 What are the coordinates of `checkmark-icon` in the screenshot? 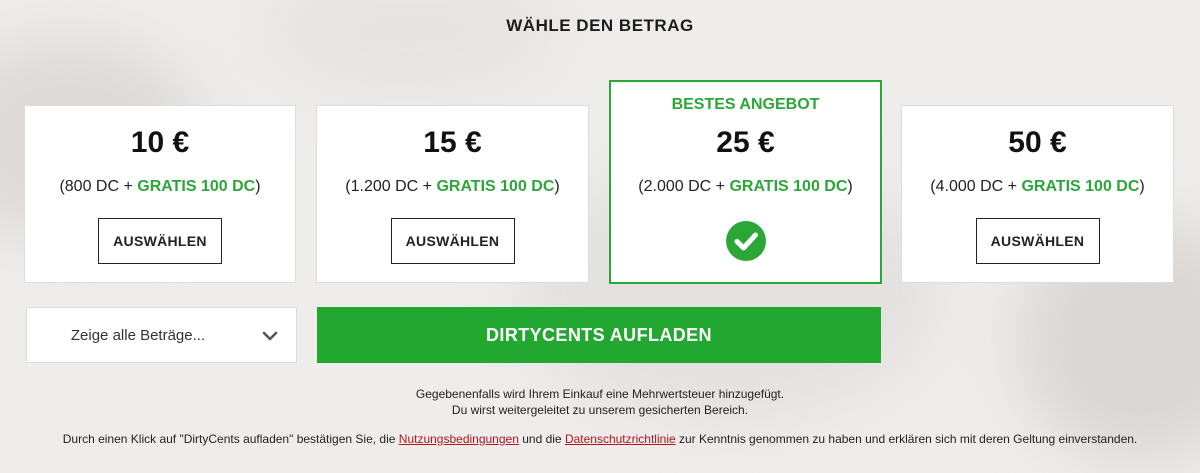 It's located at (745, 241).